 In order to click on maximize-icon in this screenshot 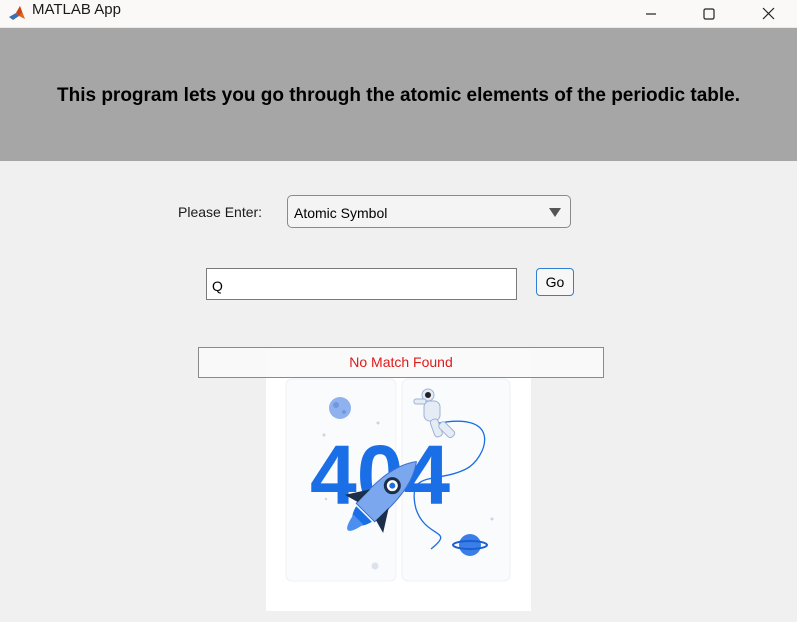, I will do `click(709, 13)`.